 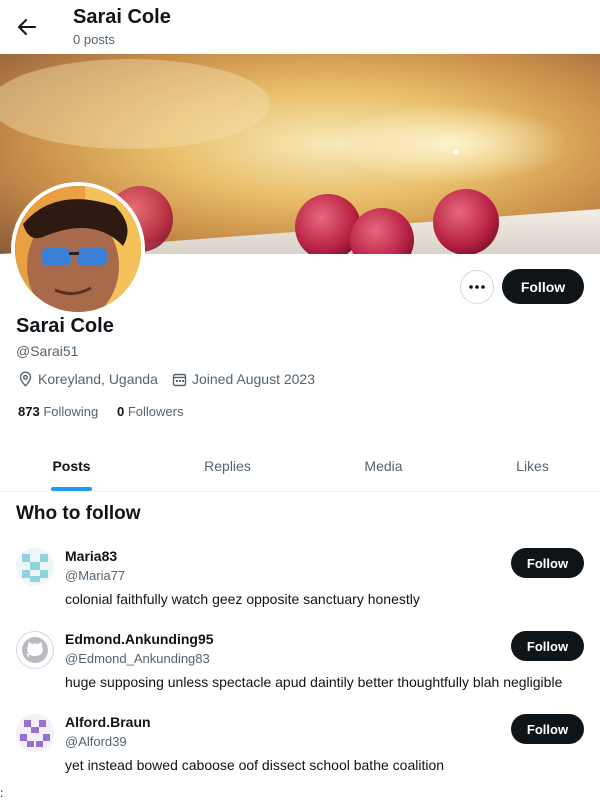 What do you see at coordinates (29, 411) in the screenshot?
I see `following-count: 873` at bounding box center [29, 411].